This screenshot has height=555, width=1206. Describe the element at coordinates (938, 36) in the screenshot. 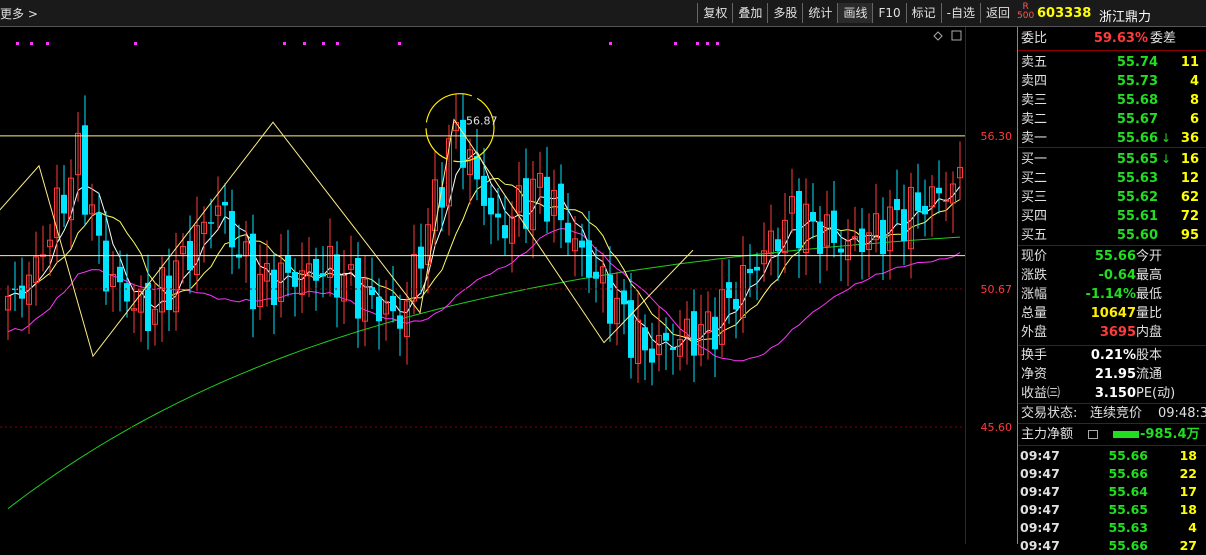

I see `diamond-icon` at that location.